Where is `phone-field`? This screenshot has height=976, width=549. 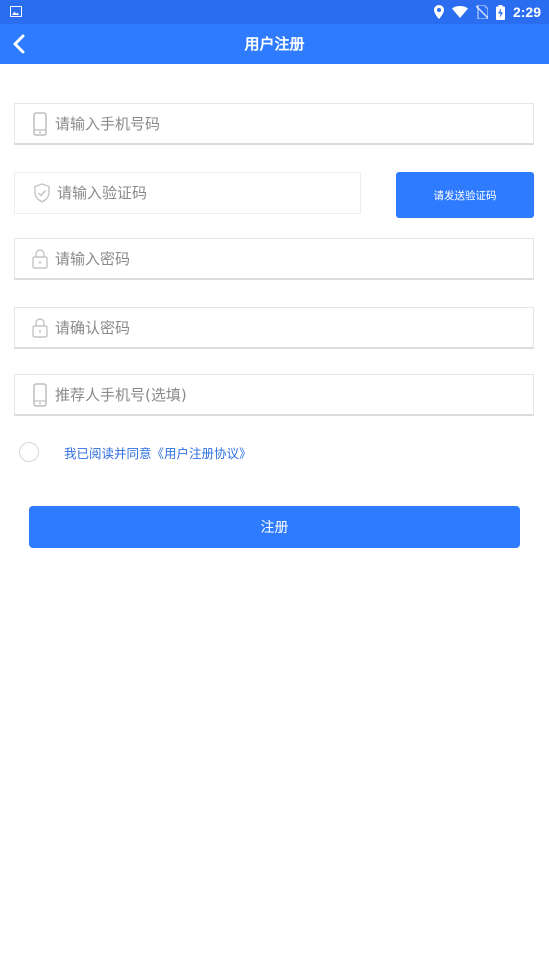
phone-field is located at coordinates (274, 124).